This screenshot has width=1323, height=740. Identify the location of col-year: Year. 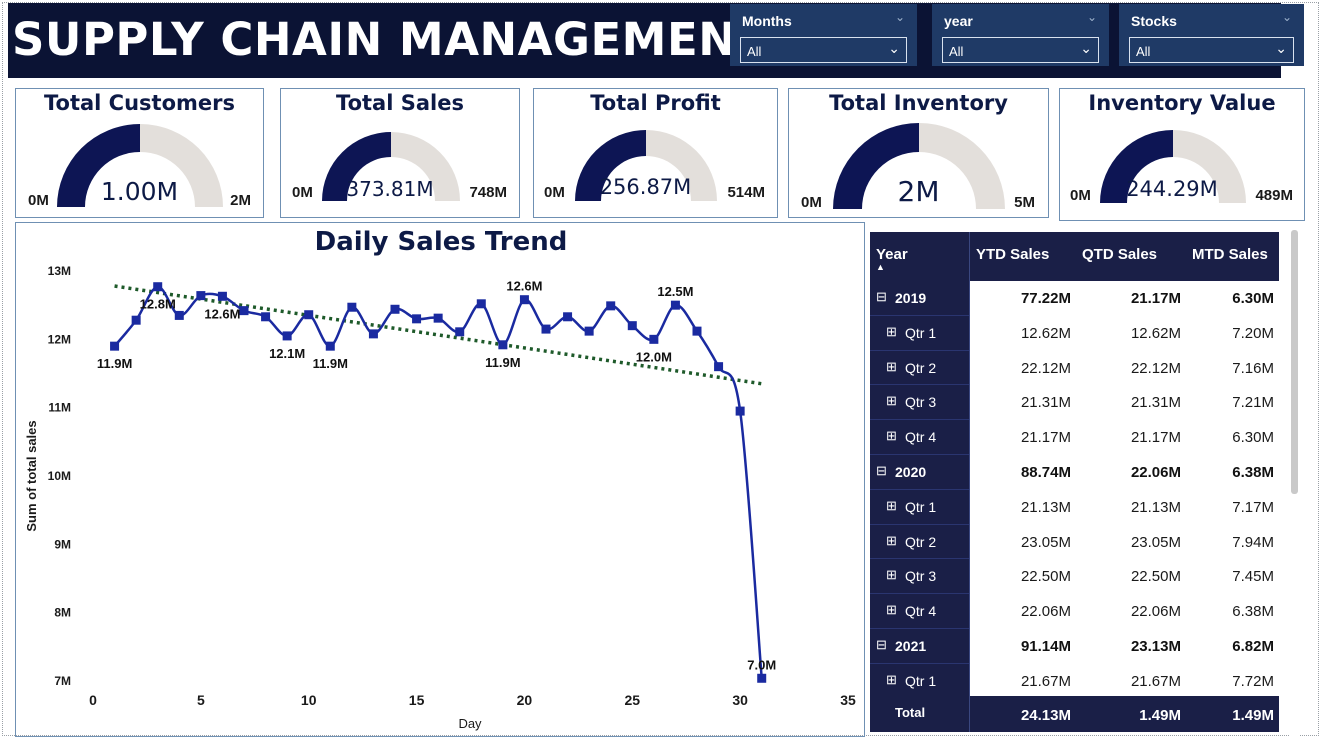
(892, 254).